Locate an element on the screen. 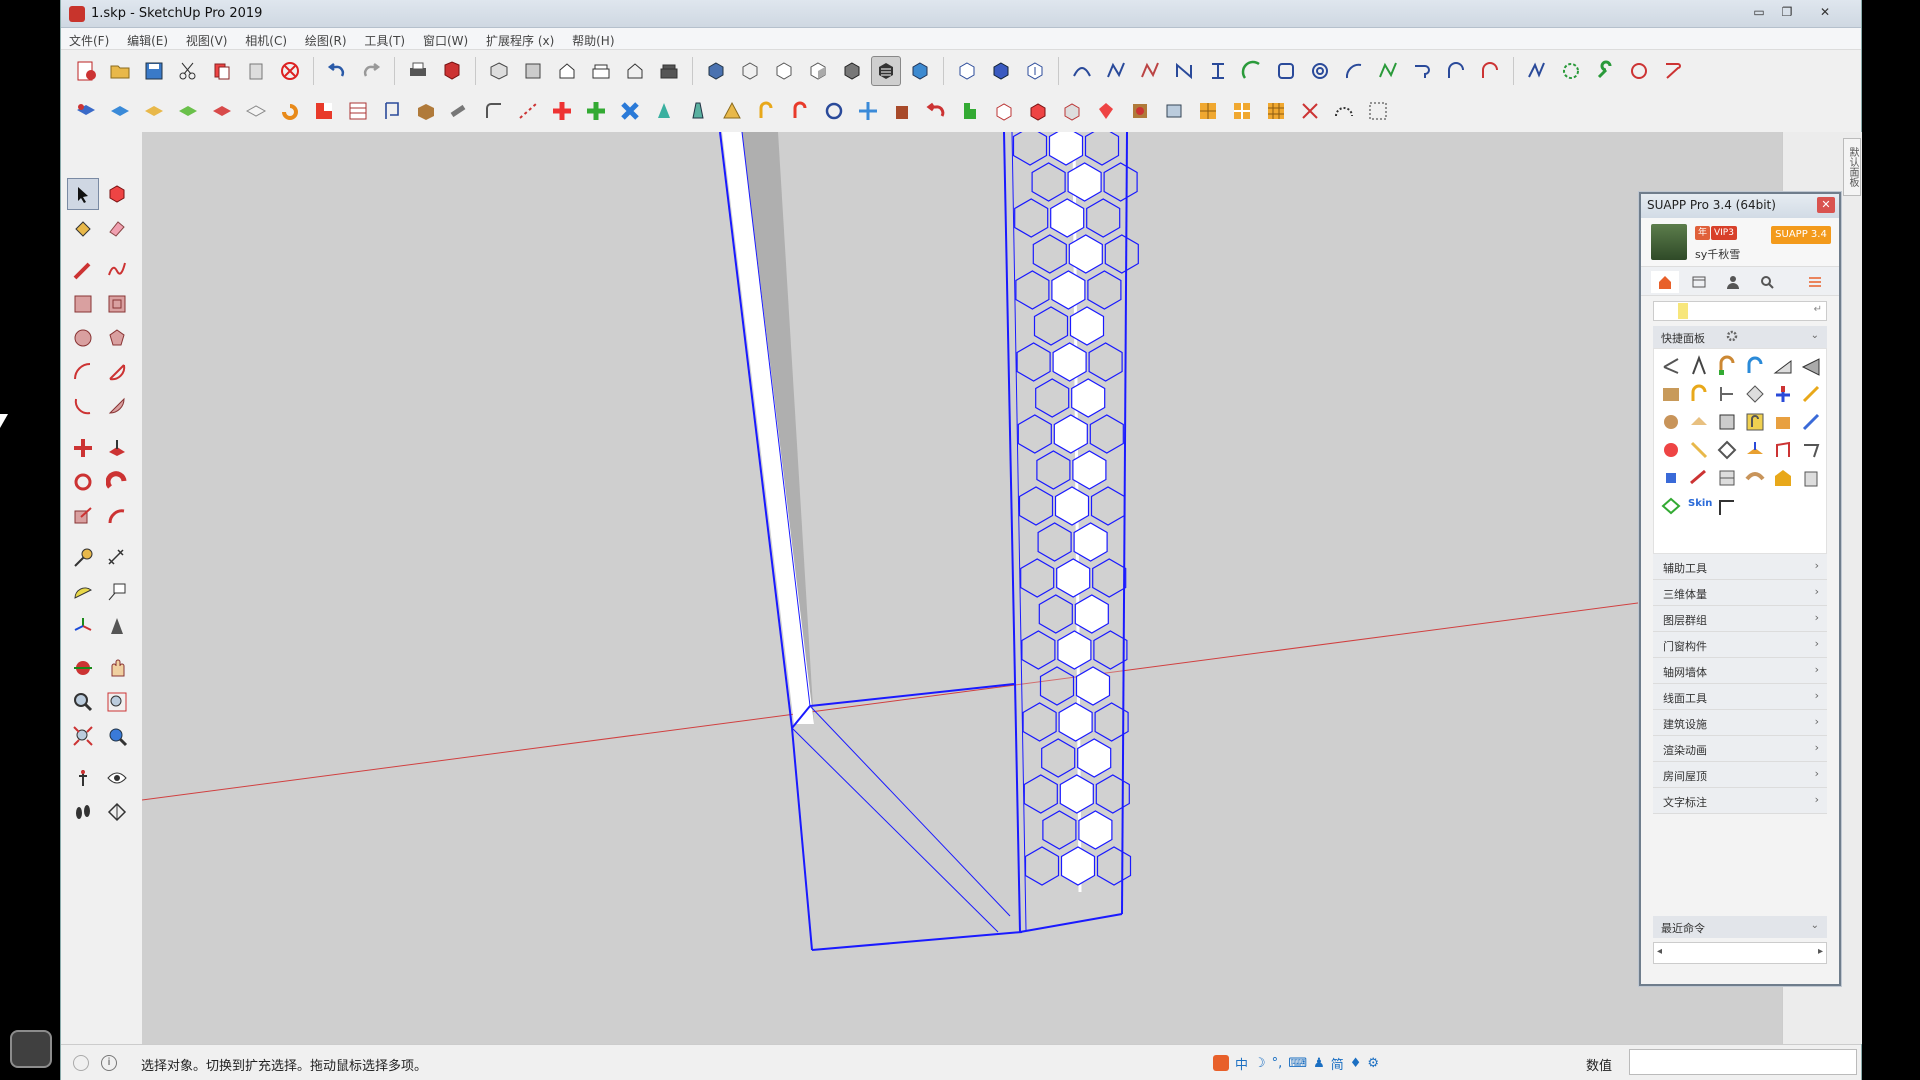 Image resolution: width=1920 pixels, height=1080 pixels. ime-skin-icon: ♦ is located at coordinates (1356, 1063).